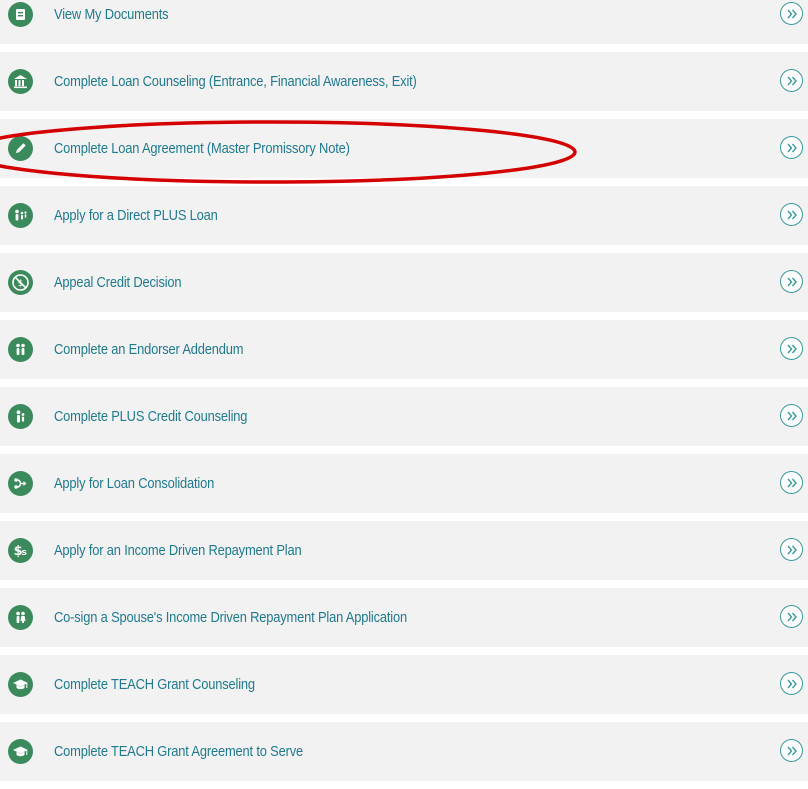  I want to click on parent-child-icon, so click(20, 416).